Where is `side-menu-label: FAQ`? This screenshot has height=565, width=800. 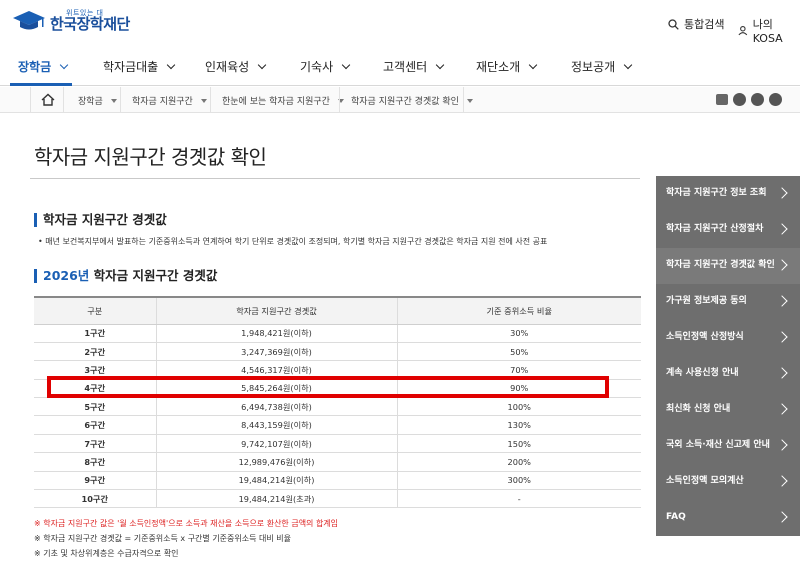
side-menu-label: FAQ is located at coordinates (676, 517).